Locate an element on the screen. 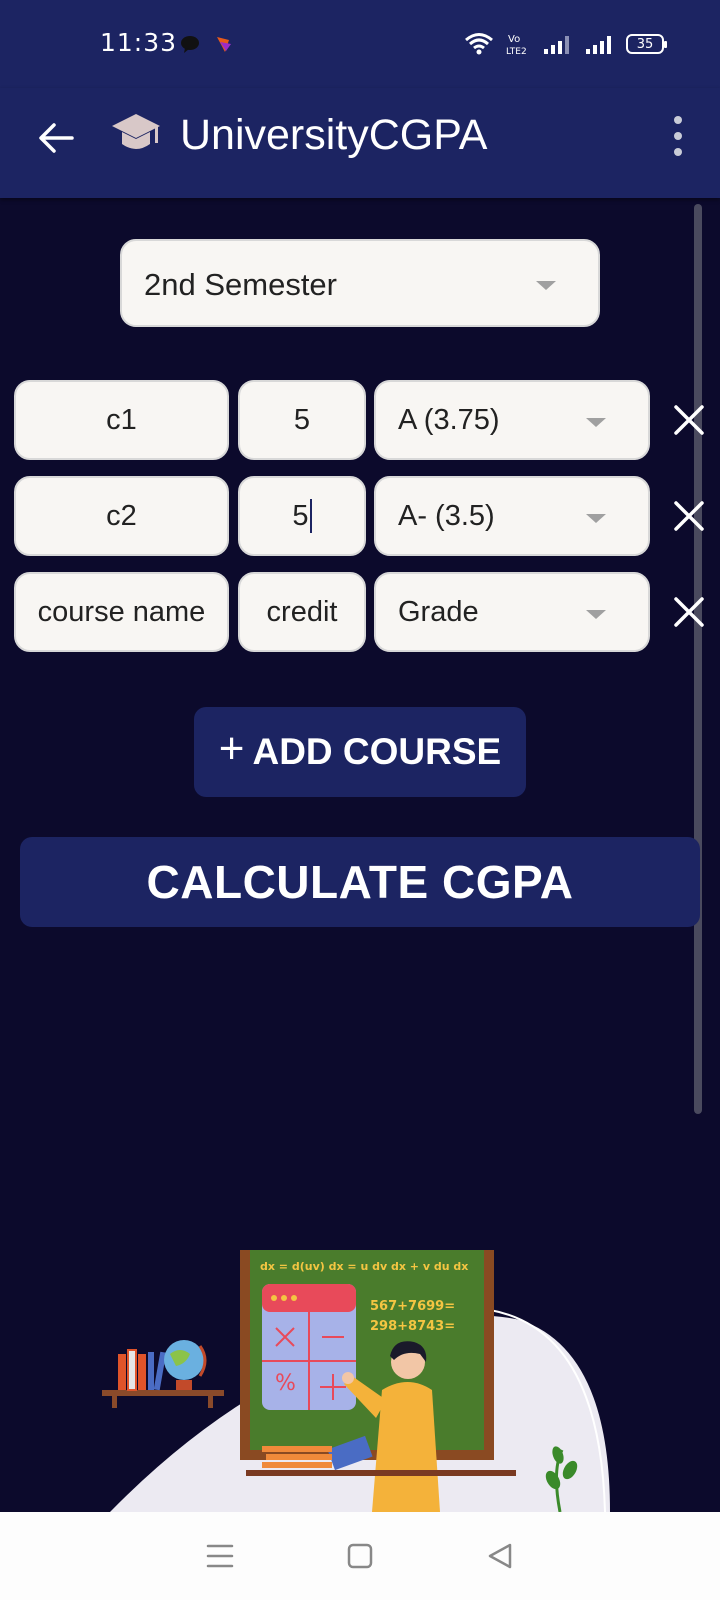  app-bar: UniversityCGPA is located at coordinates (360, 143).